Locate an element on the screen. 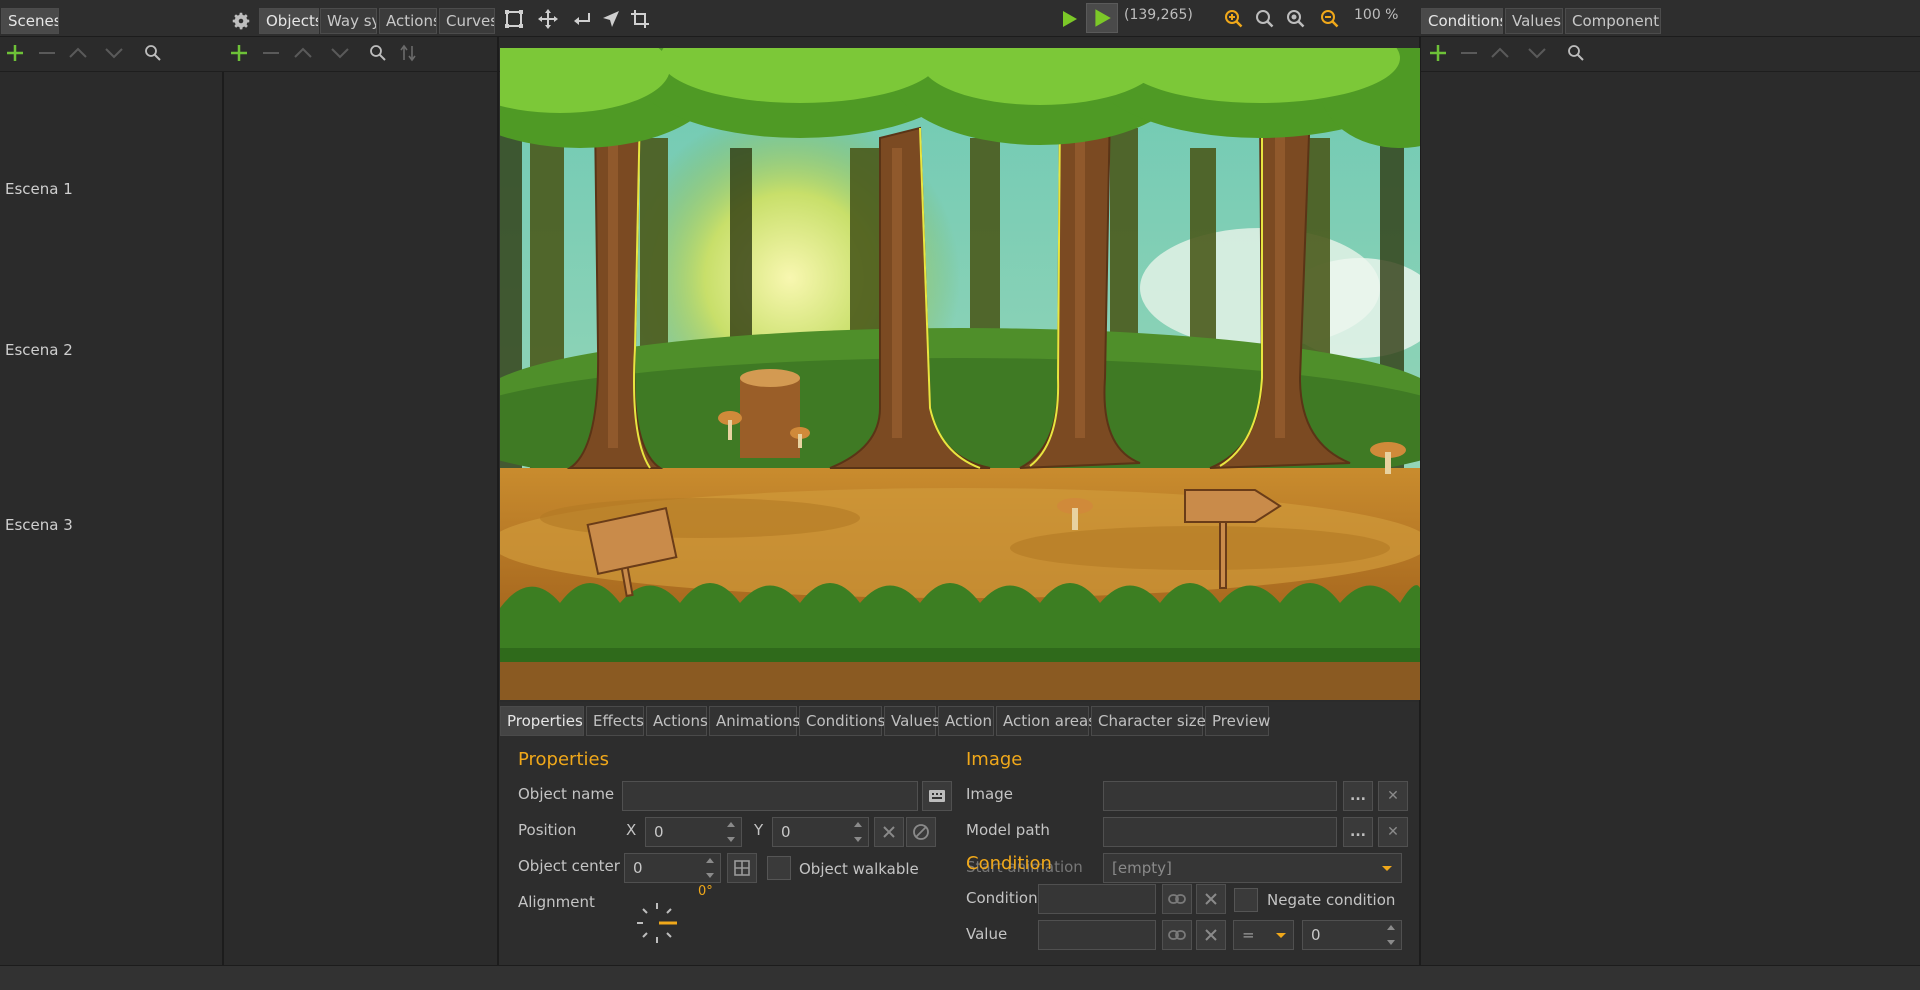  tab-values: Values is located at coordinates (1534, 21).